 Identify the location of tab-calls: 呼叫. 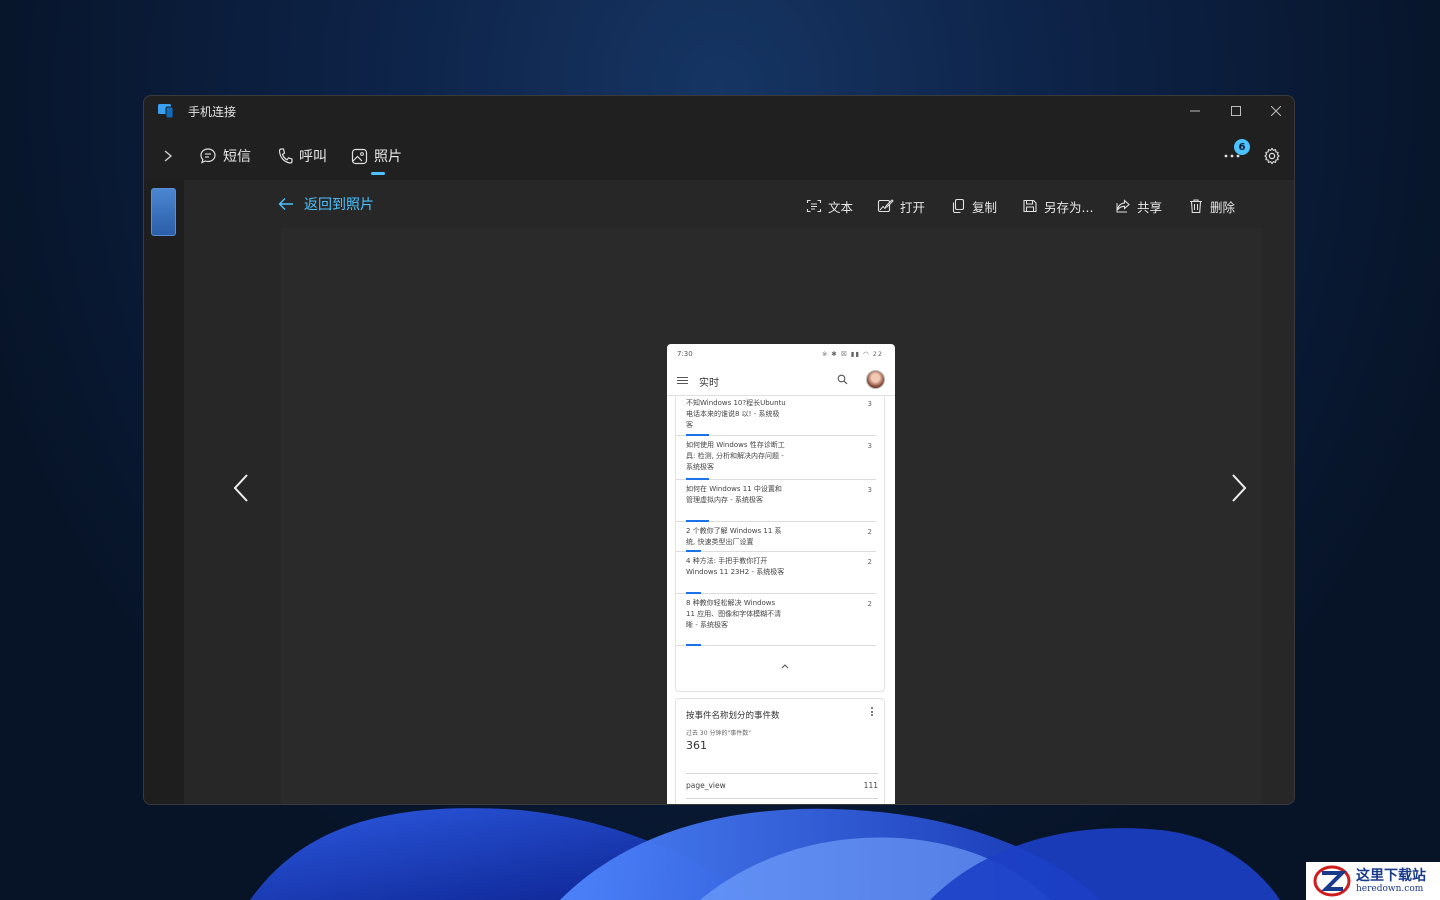
(302, 156).